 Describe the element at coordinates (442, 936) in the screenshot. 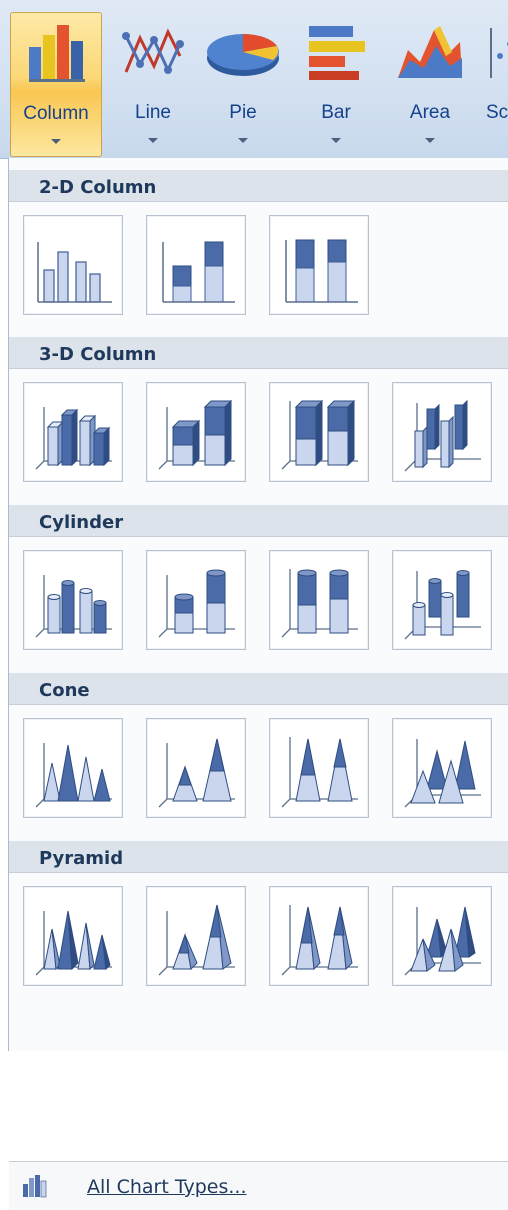

I see `3d-pyramid-icon` at that location.